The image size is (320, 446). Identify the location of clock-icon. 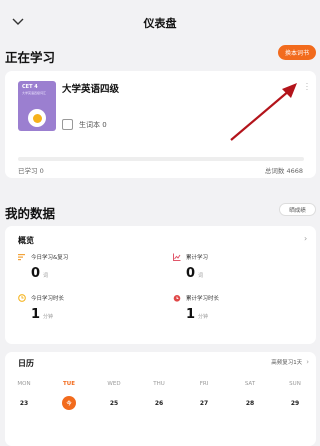
(22, 298).